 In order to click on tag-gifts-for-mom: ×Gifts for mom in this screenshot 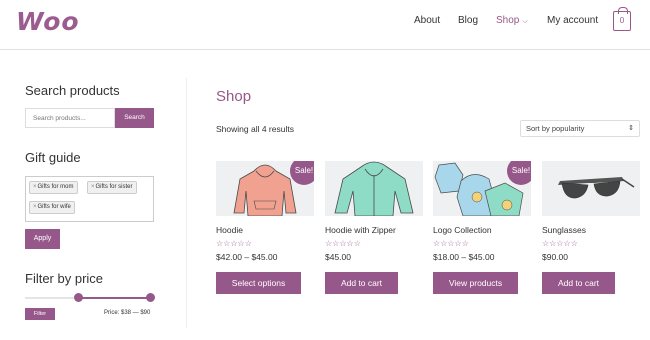, I will do `click(53, 187)`.